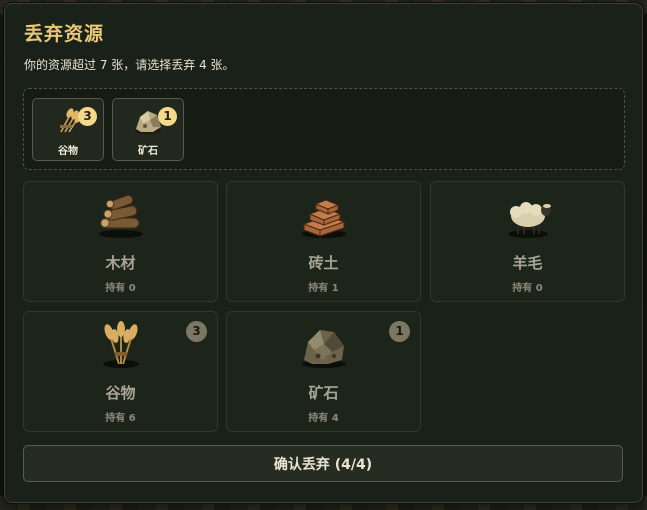 The width and height of the screenshot is (647, 510). Describe the element at coordinates (148, 129) in the screenshot. I see `selected-chip-ore: 1 矿石` at that location.